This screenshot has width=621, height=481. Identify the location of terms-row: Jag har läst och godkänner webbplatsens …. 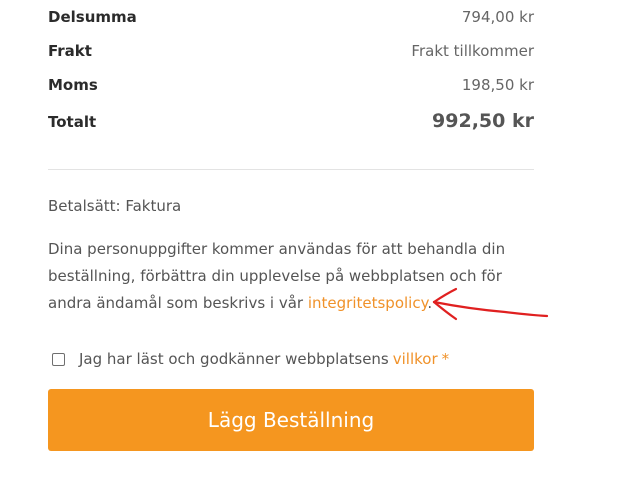
(248, 359).